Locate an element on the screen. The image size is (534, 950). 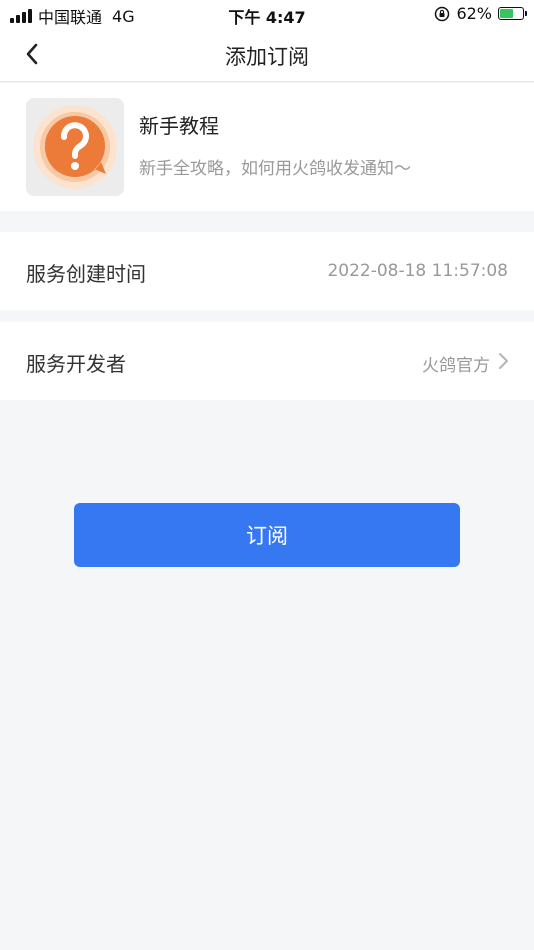
developer-label: 服务开发者 is located at coordinates (76, 364).